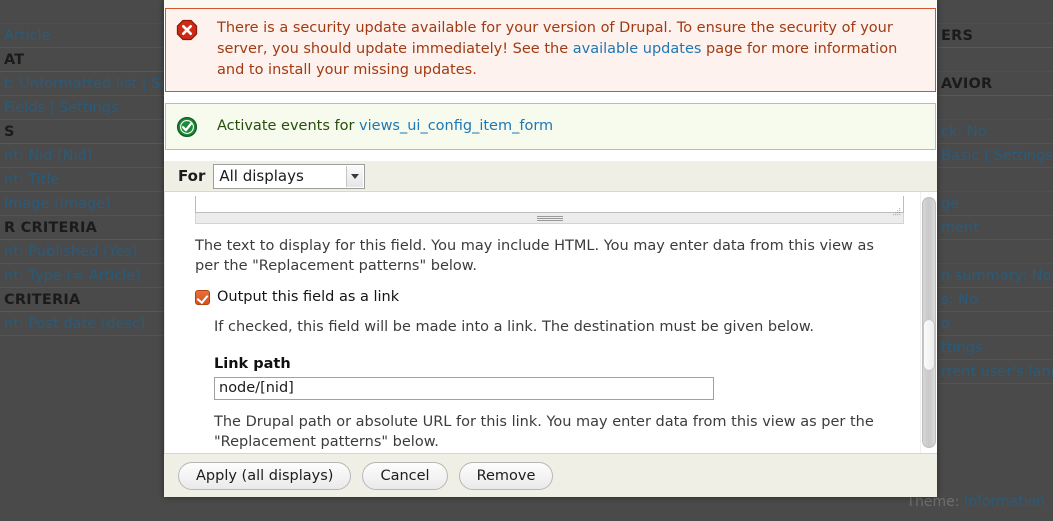 The width and height of the screenshot is (1053, 521). What do you see at coordinates (82, 84) in the screenshot?
I see `background-row: t: Unformatted list | Settin` at bounding box center [82, 84].